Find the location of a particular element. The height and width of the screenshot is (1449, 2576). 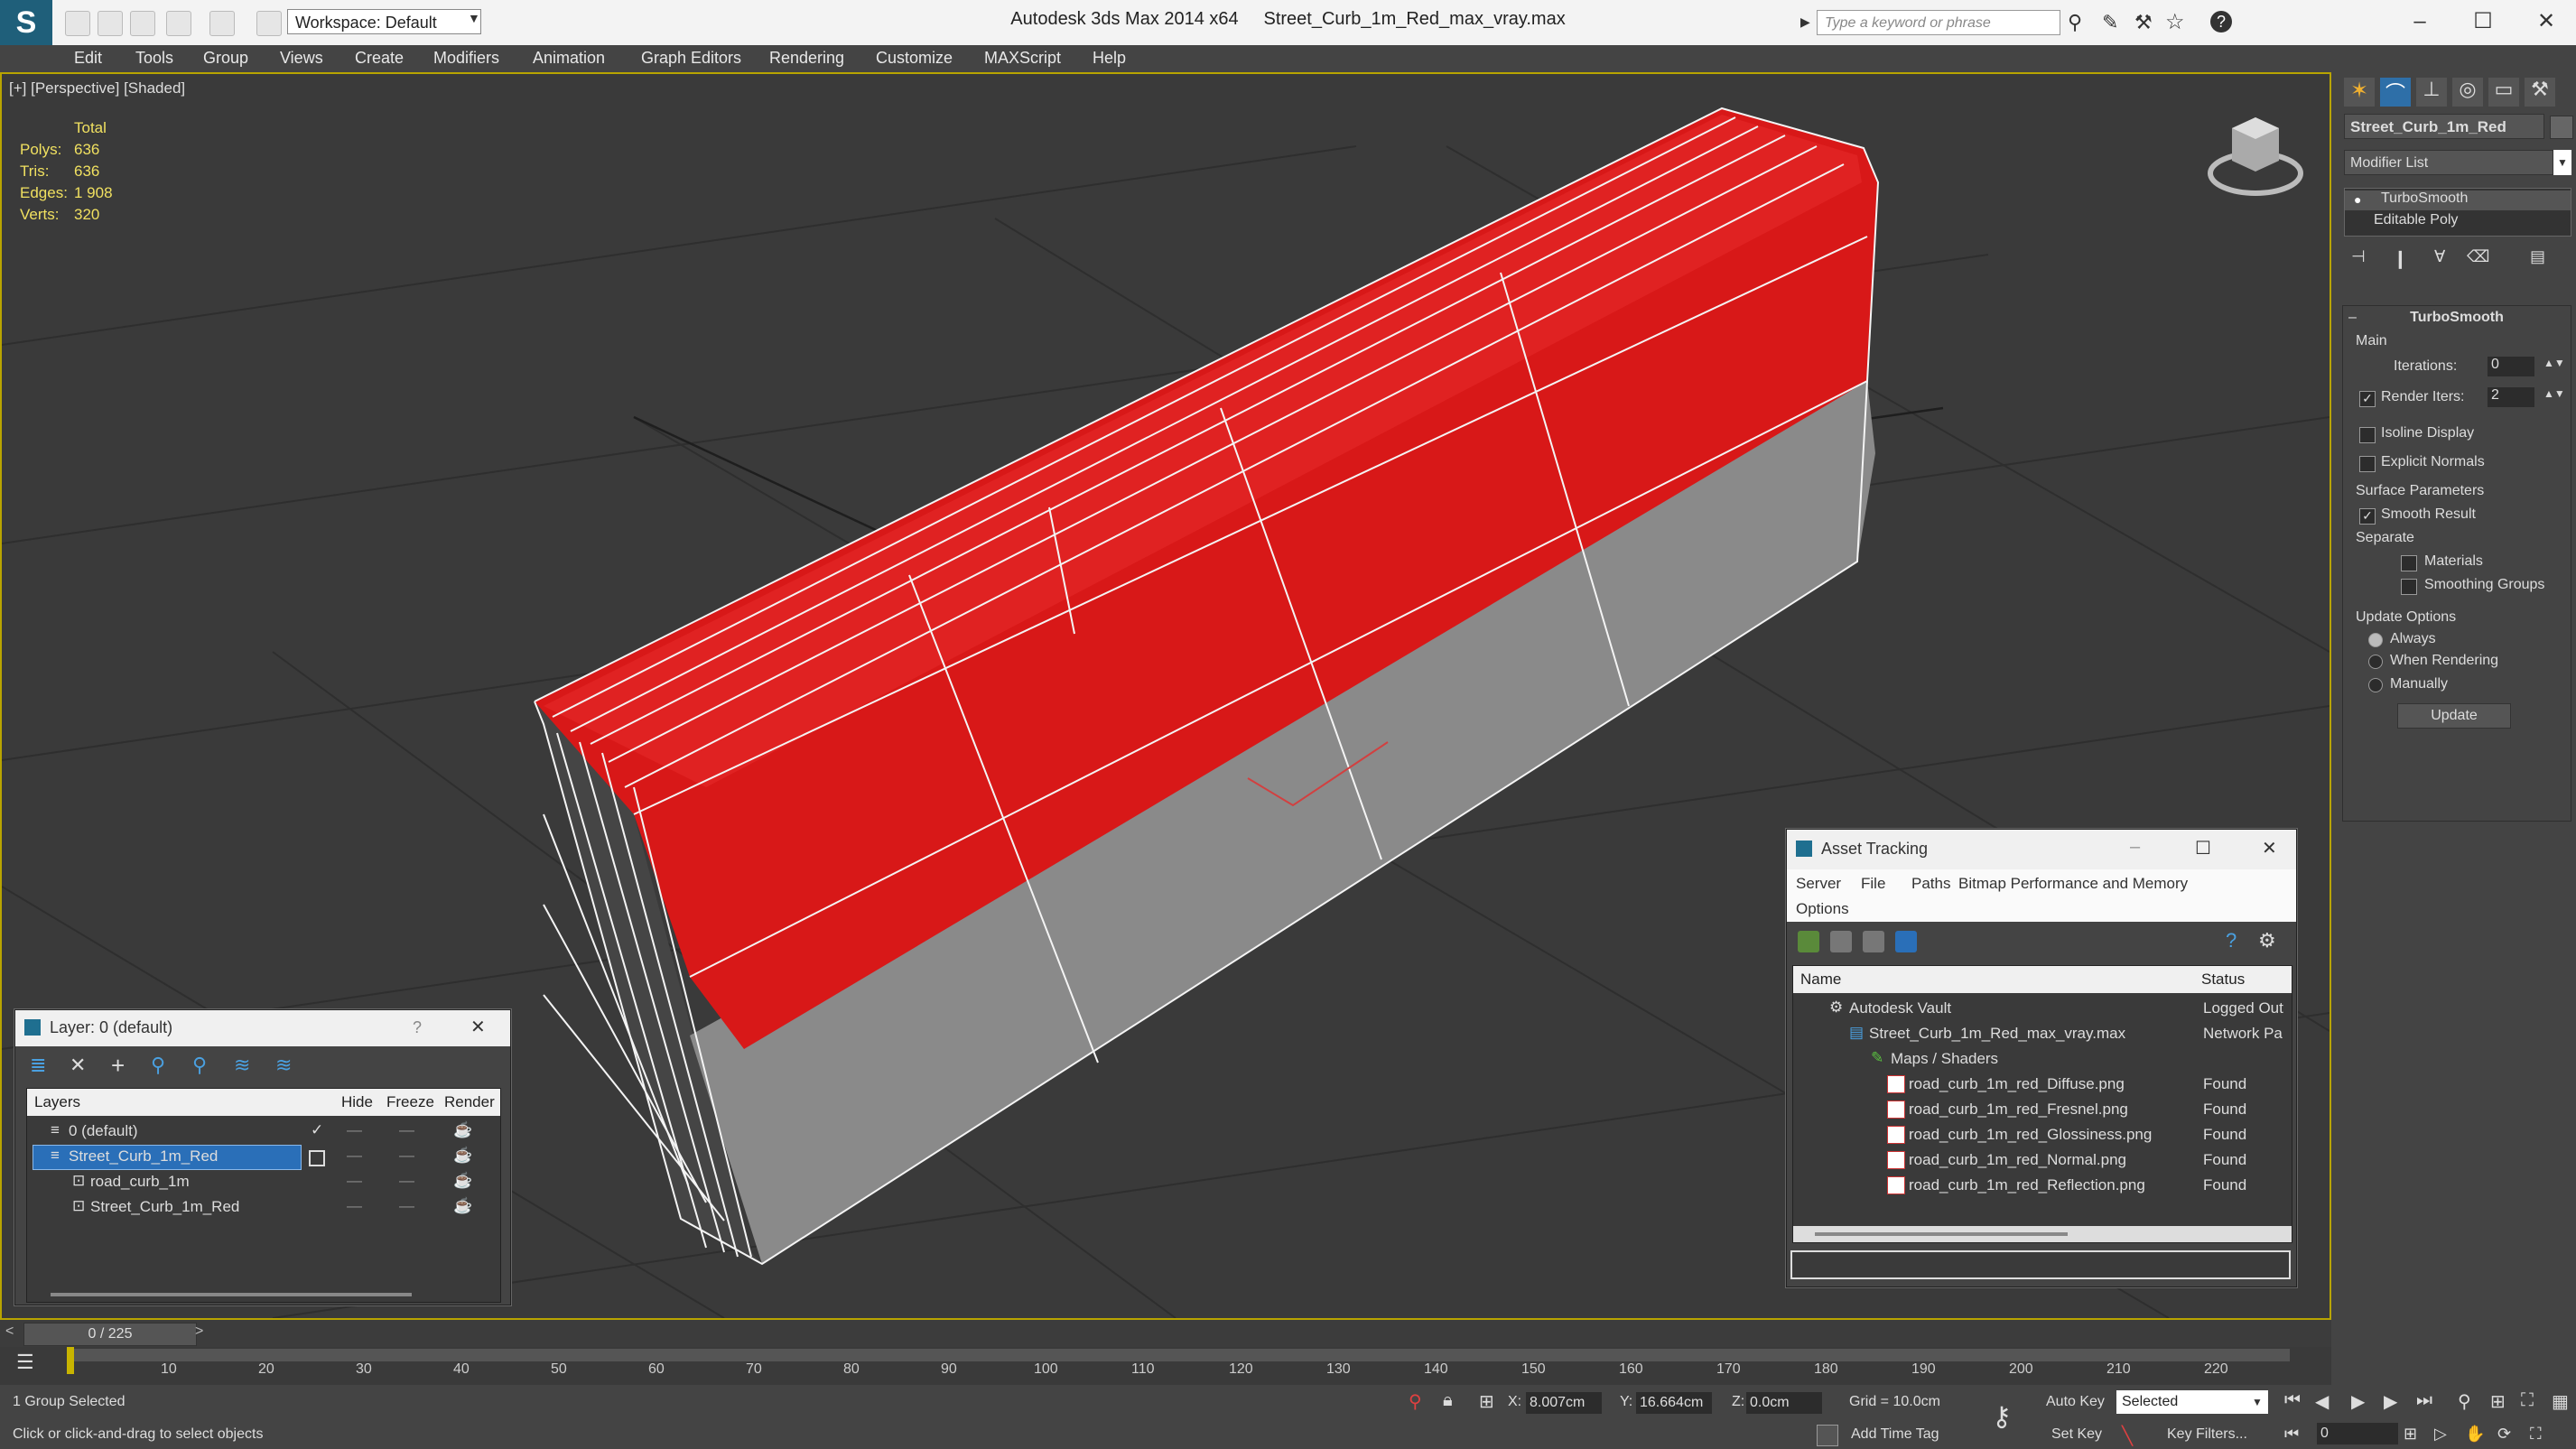

field-of-view-icon: ▷ is located at coordinates (2440, 1434).